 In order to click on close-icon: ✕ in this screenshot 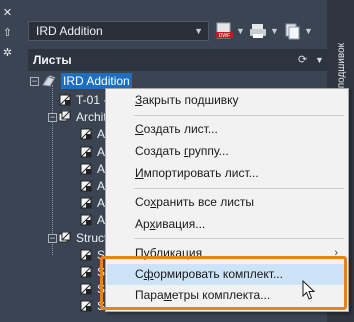, I will do `click(7, 13)`.